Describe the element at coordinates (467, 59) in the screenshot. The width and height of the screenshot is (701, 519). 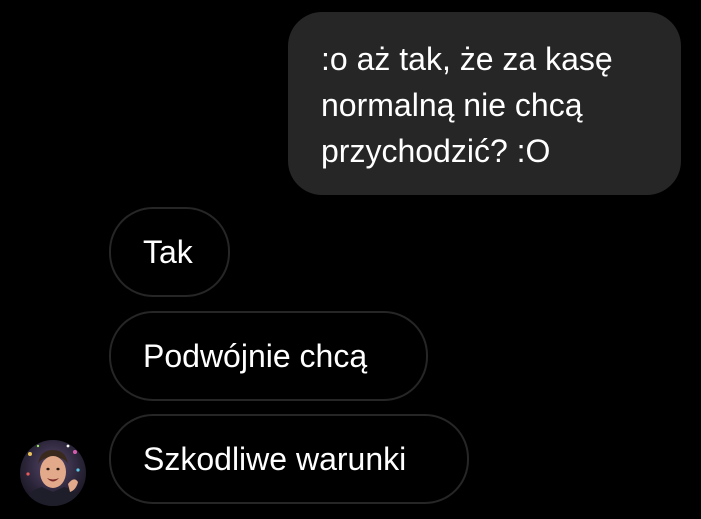
I see `message-text-line: :o aż tak, że za kasę` at that location.